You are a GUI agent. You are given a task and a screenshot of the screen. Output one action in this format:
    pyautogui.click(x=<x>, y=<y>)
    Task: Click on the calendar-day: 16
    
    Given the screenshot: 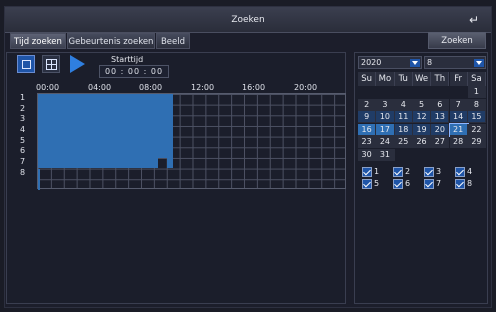 What is the action you would take?
    pyautogui.click(x=367, y=129)
    